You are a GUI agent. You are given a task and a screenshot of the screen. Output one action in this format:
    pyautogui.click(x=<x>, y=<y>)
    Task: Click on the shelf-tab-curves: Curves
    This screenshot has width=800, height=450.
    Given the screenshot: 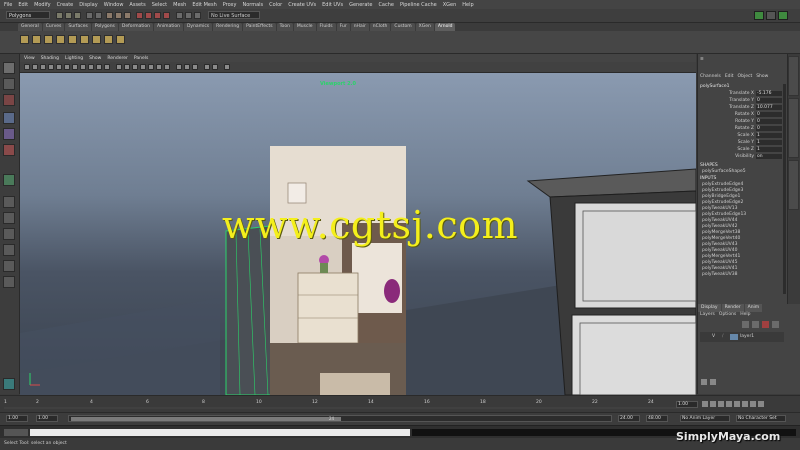 What is the action you would take?
    pyautogui.click(x=53, y=27)
    